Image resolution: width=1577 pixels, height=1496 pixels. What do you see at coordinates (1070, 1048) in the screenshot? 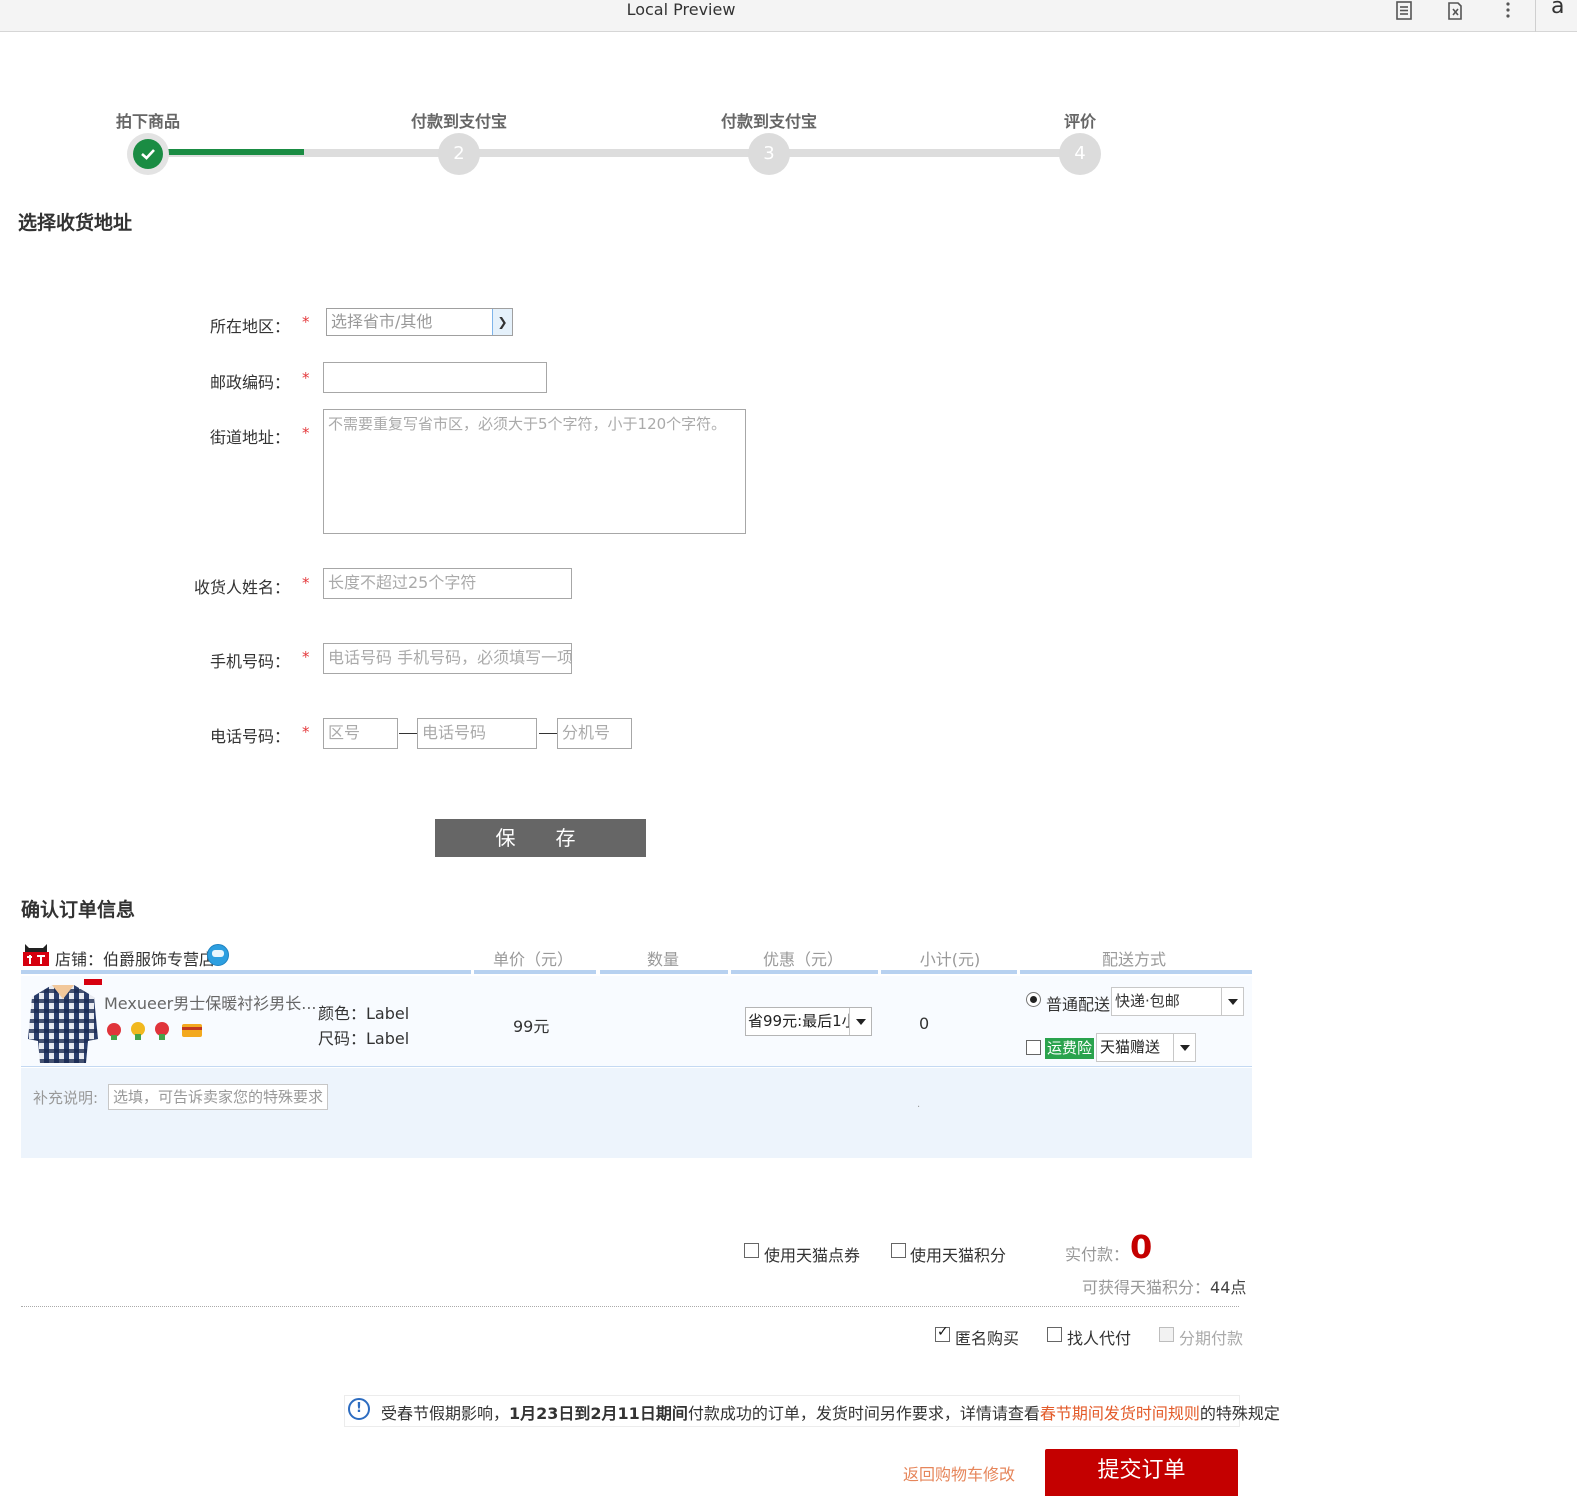
I see `shipping-insurance-tag: 运费险` at bounding box center [1070, 1048].